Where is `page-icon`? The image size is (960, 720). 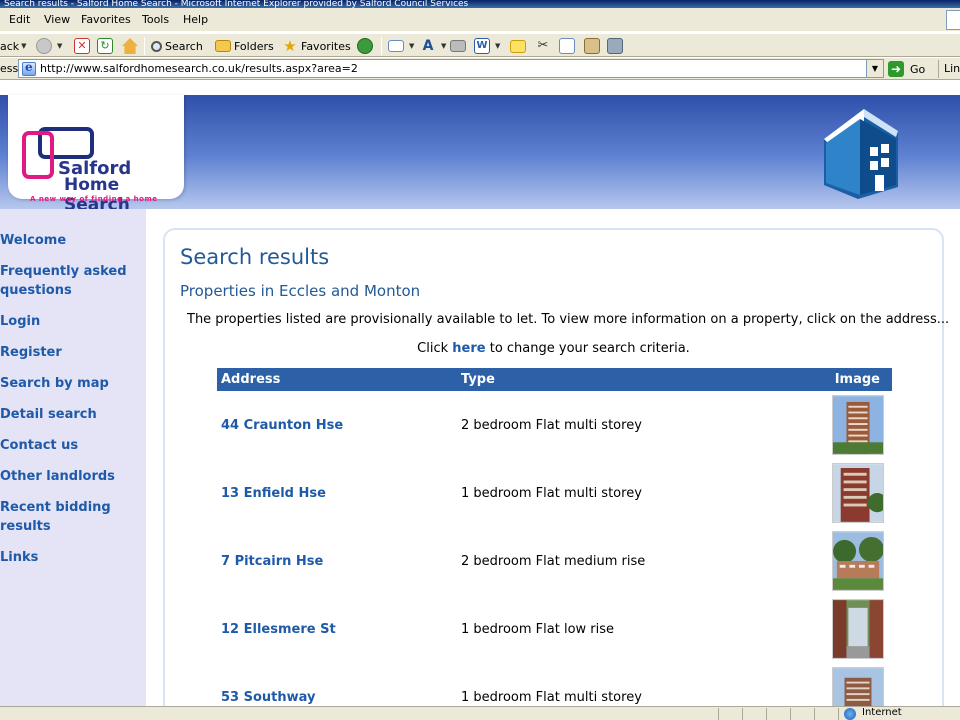
page-icon is located at coordinates (29, 68).